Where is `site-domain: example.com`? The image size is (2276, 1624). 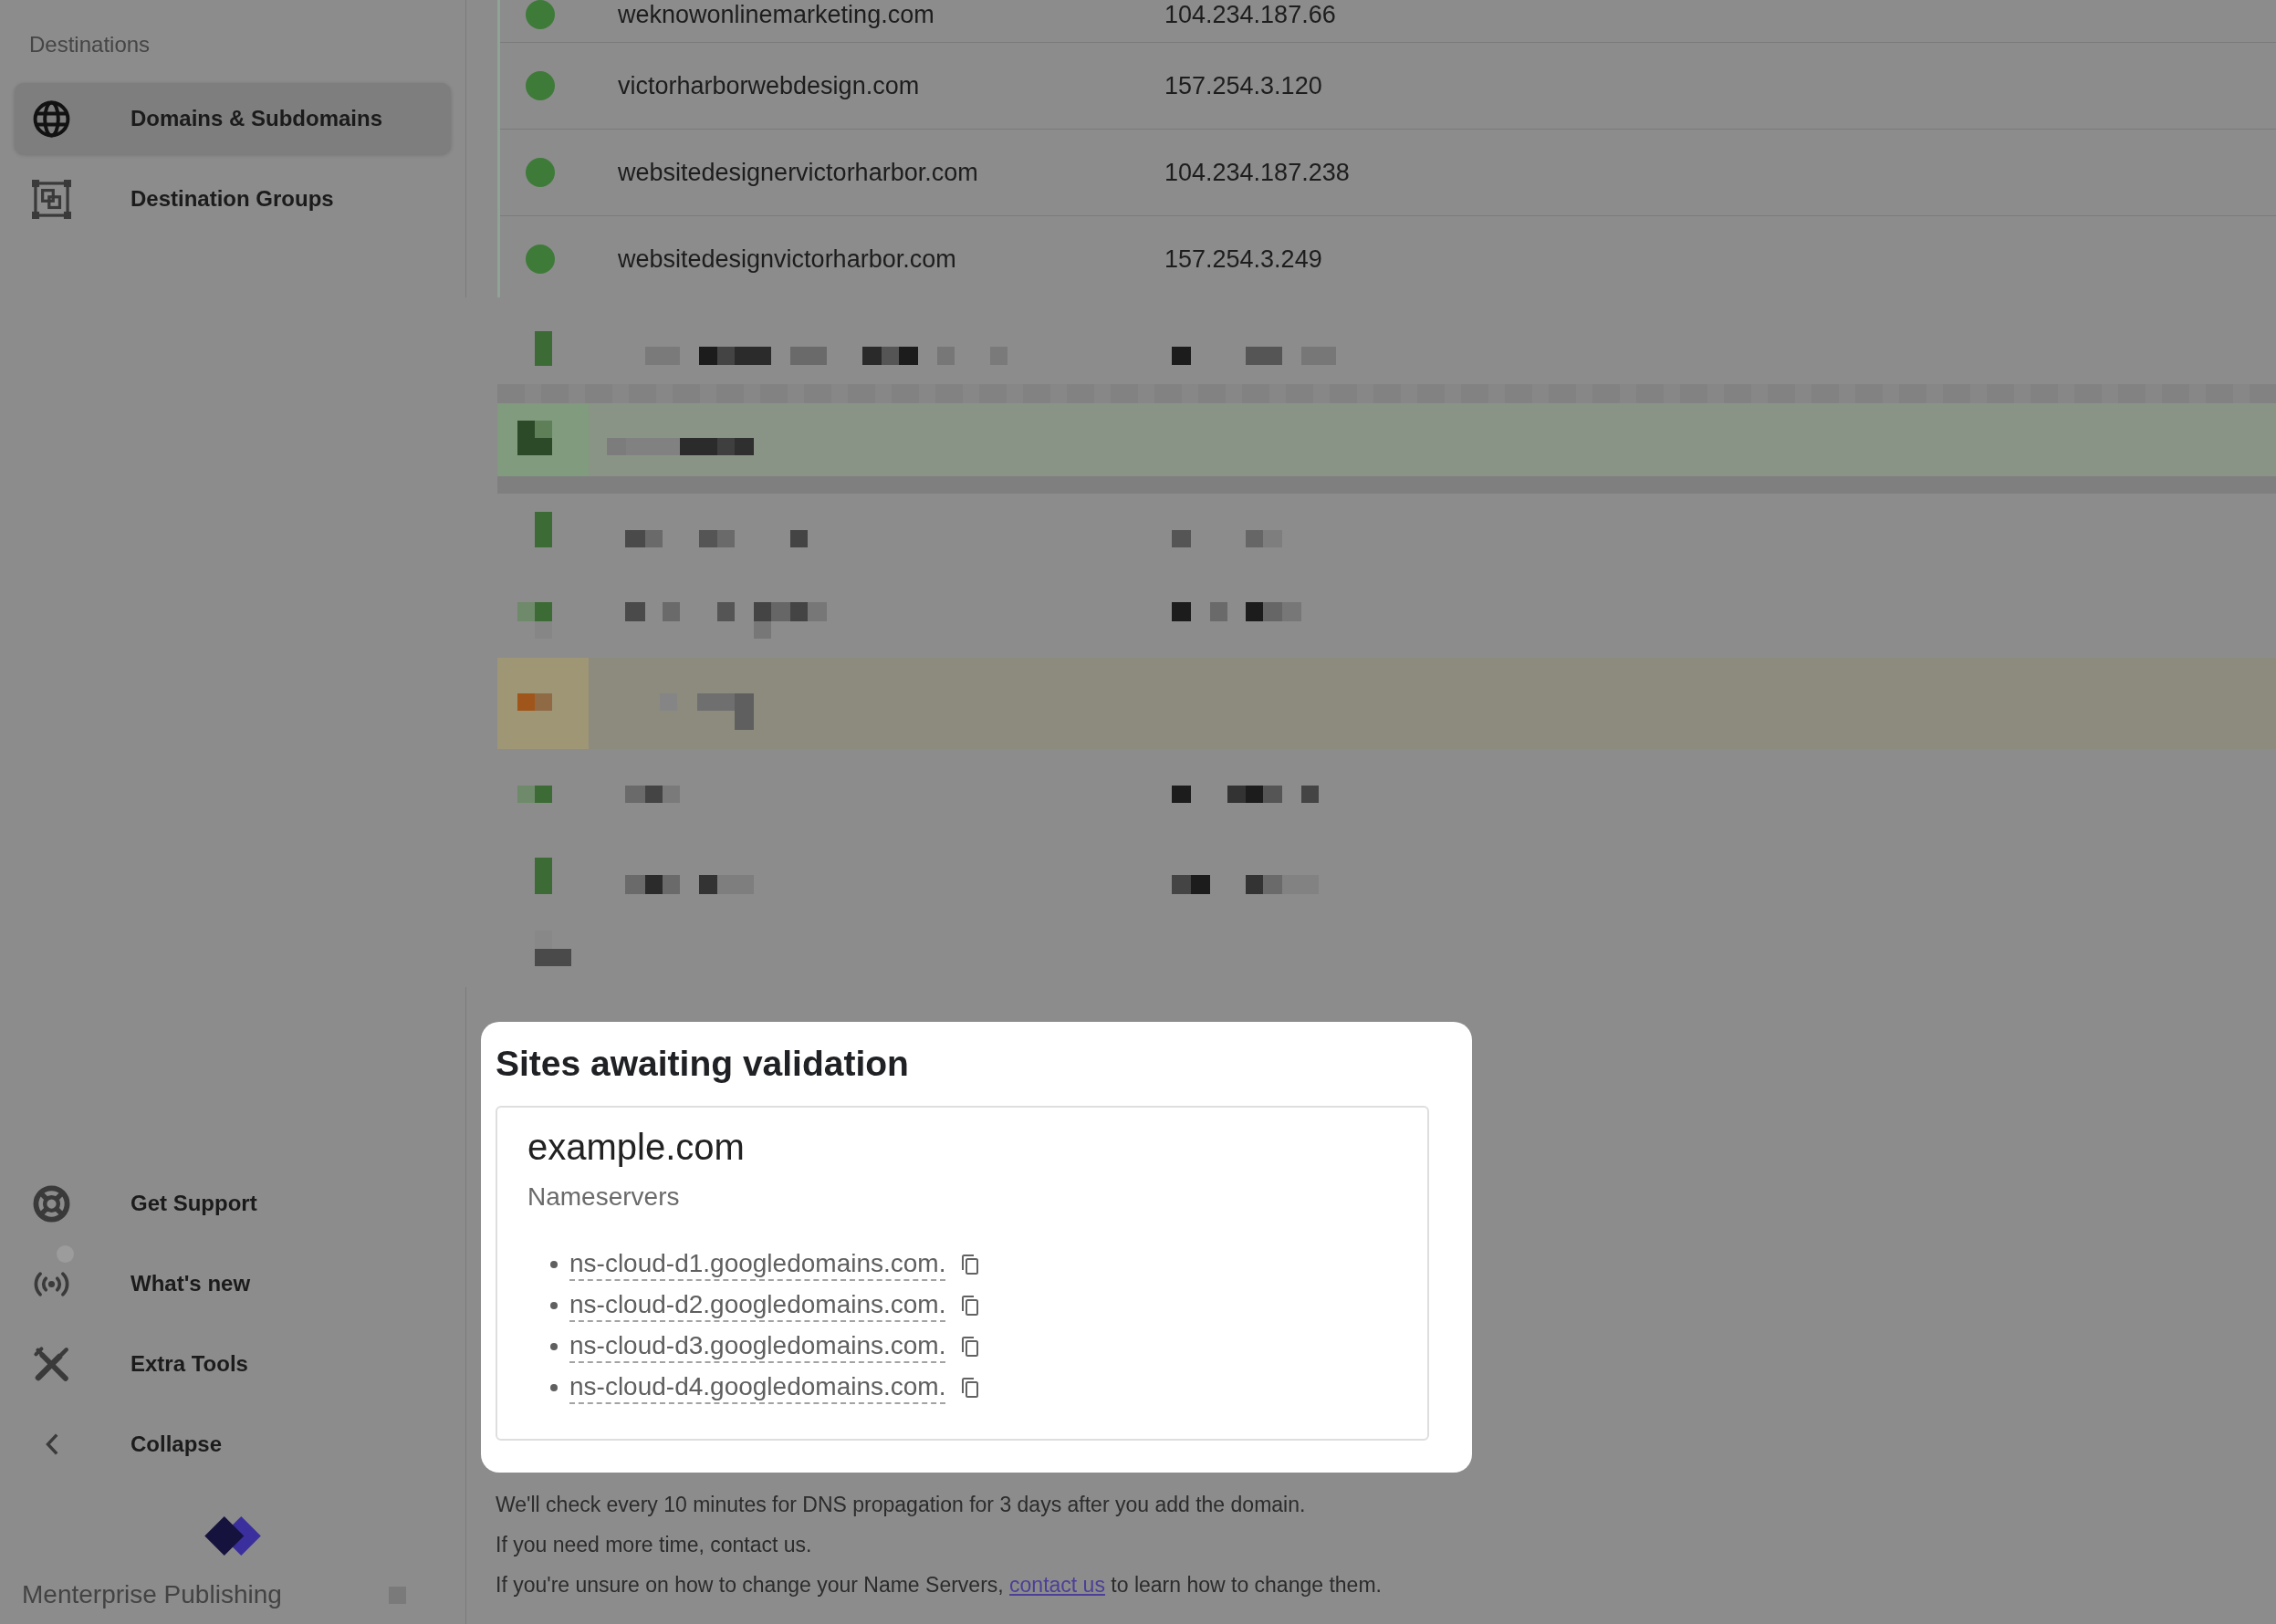
site-domain: example.com is located at coordinates (636, 1147).